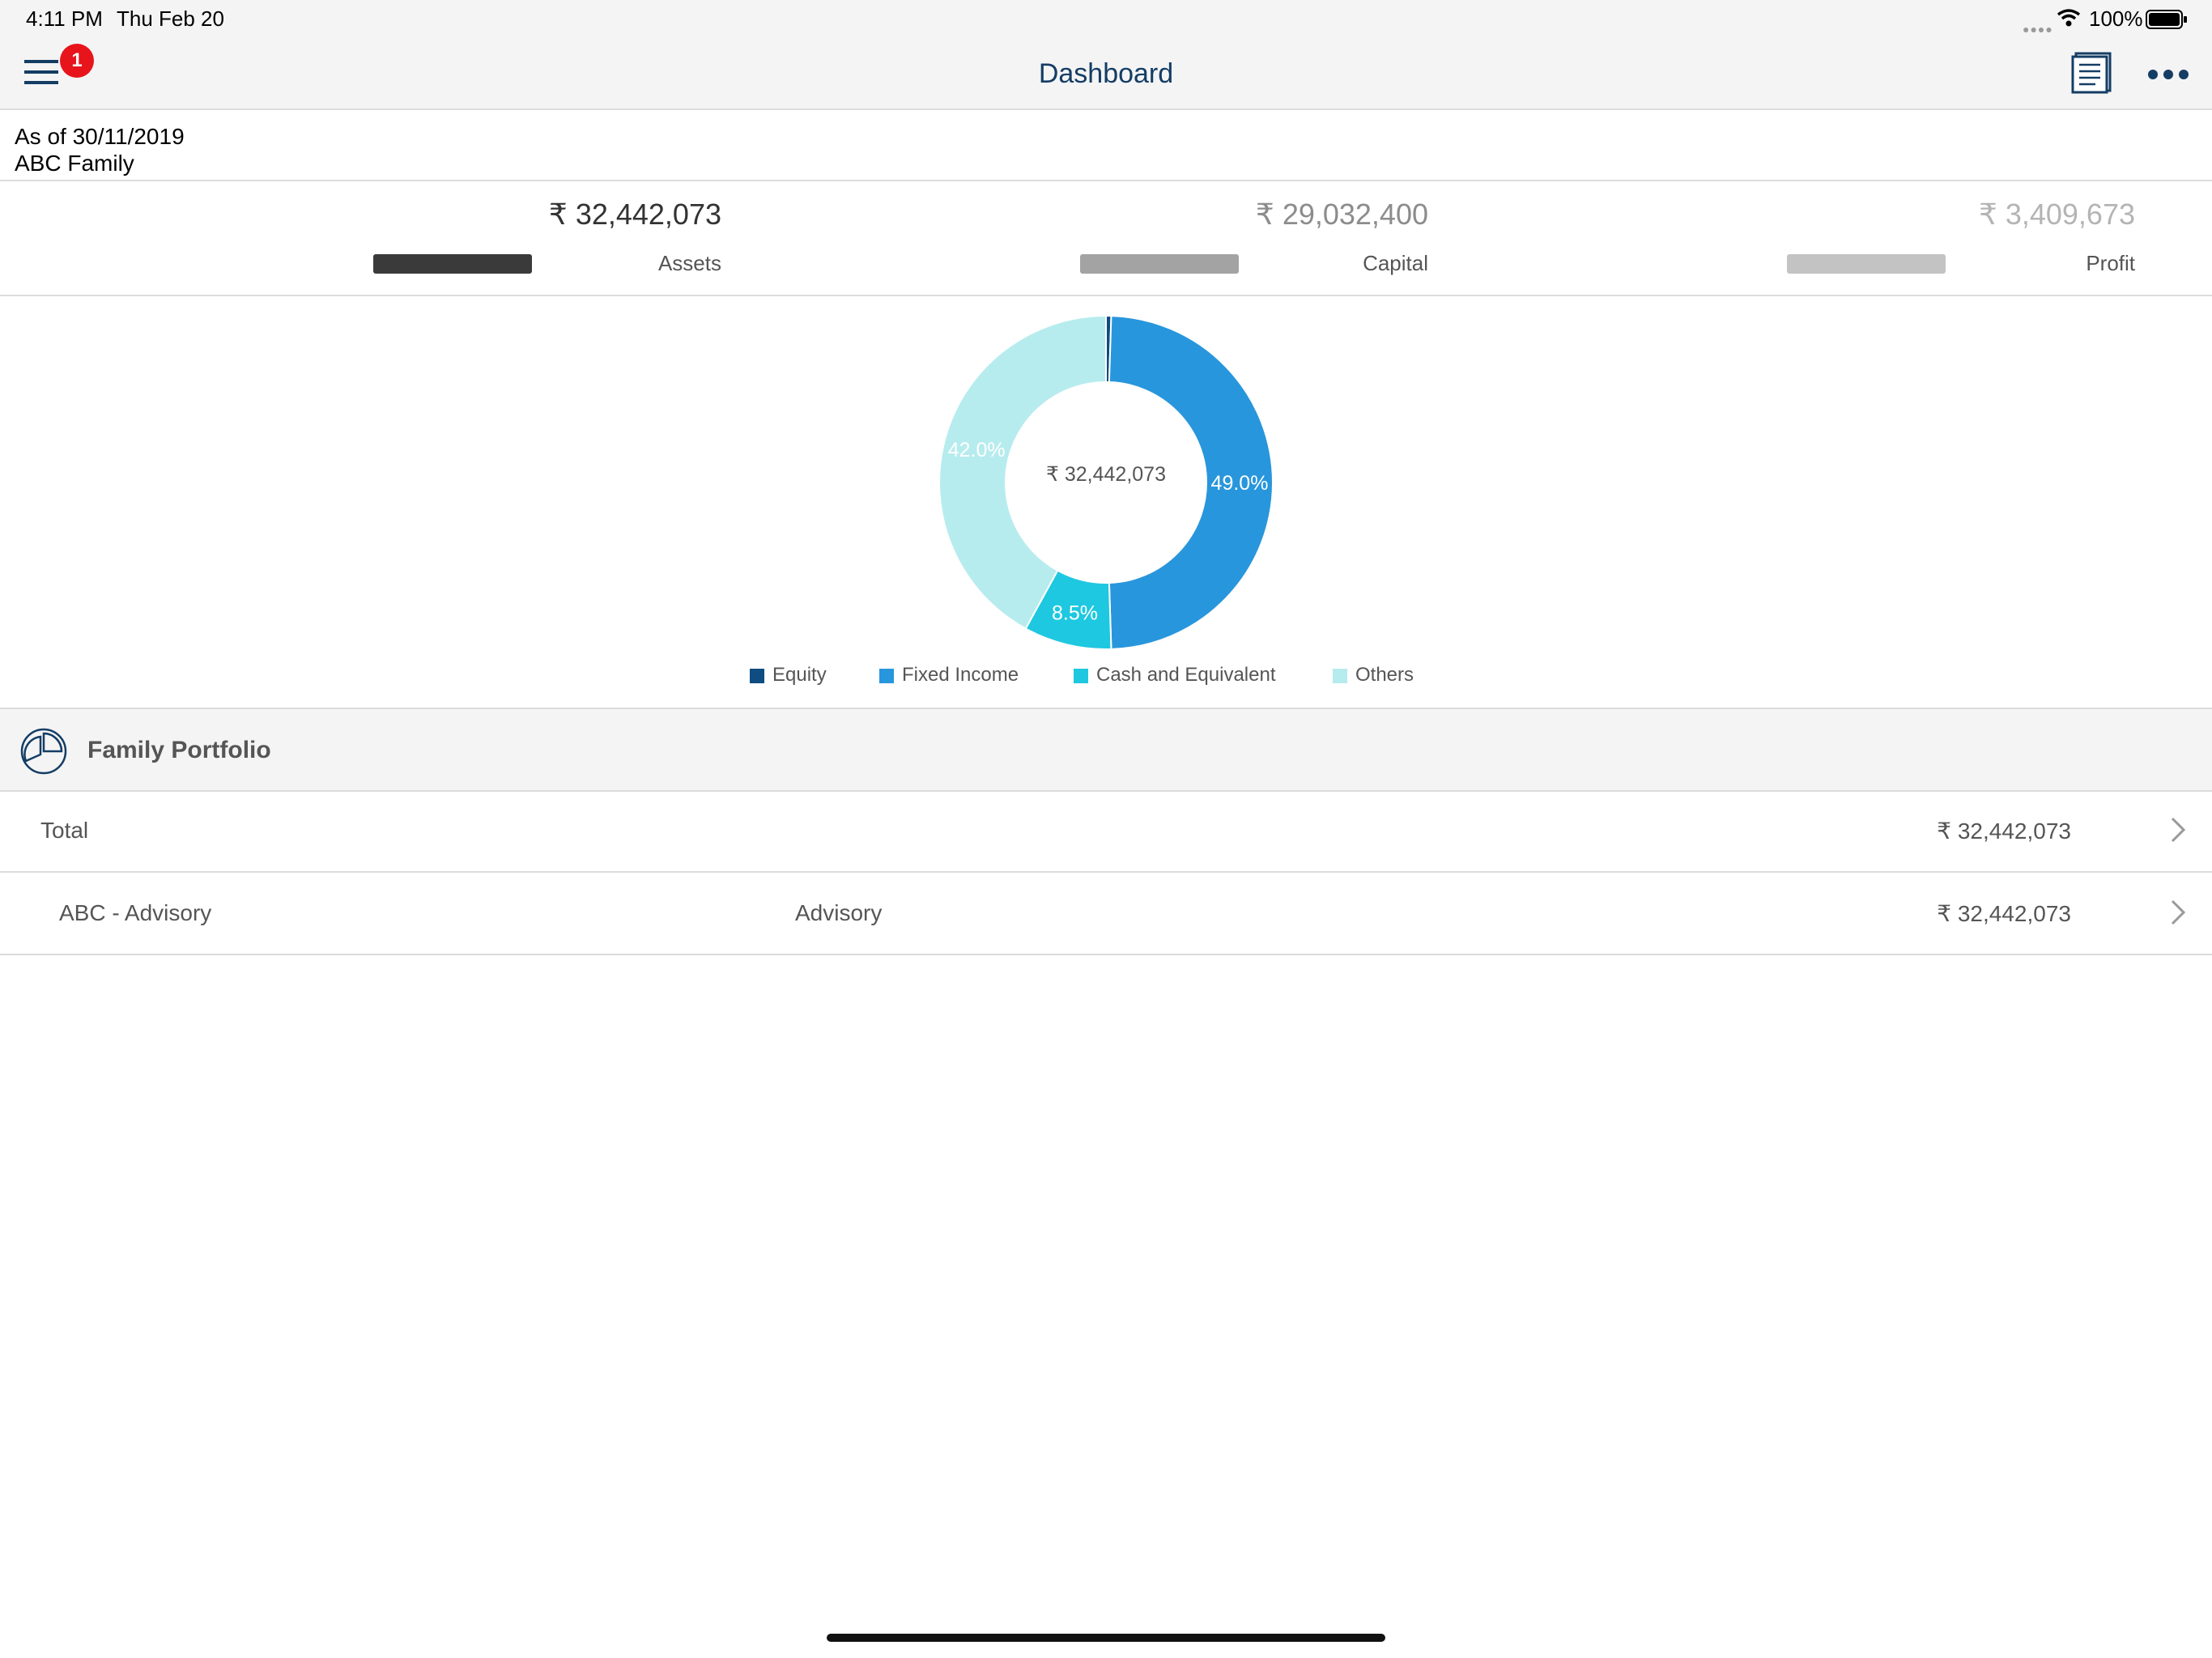  What do you see at coordinates (64, 830) in the screenshot?
I see `row-name: Total` at bounding box center [64, 830].